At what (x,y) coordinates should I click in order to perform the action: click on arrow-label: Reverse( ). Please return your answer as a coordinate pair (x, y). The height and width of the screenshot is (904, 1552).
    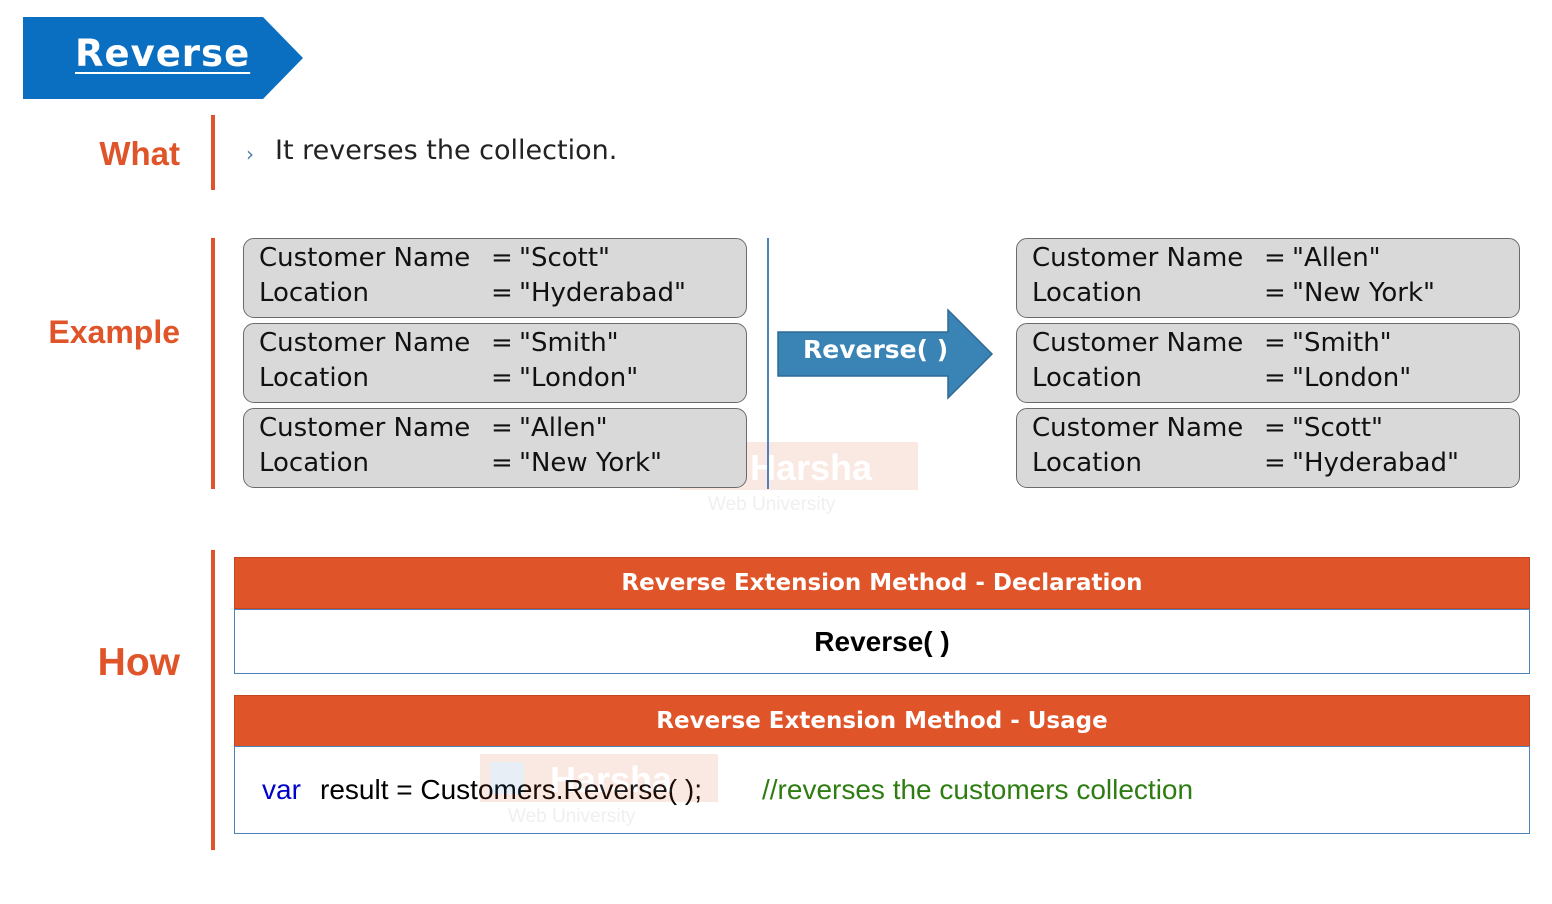
    Looking at the image, I should click on (876, 349).